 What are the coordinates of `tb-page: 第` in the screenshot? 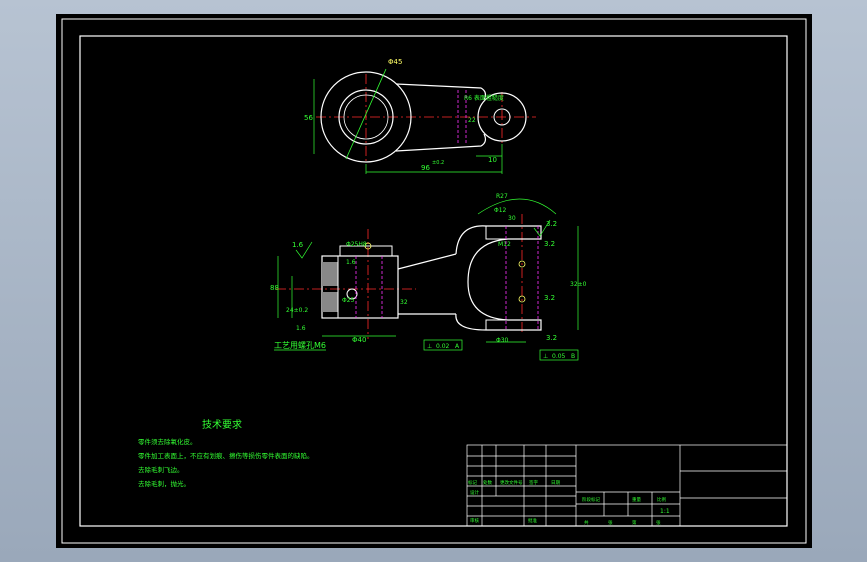 It's located at (634, 522).